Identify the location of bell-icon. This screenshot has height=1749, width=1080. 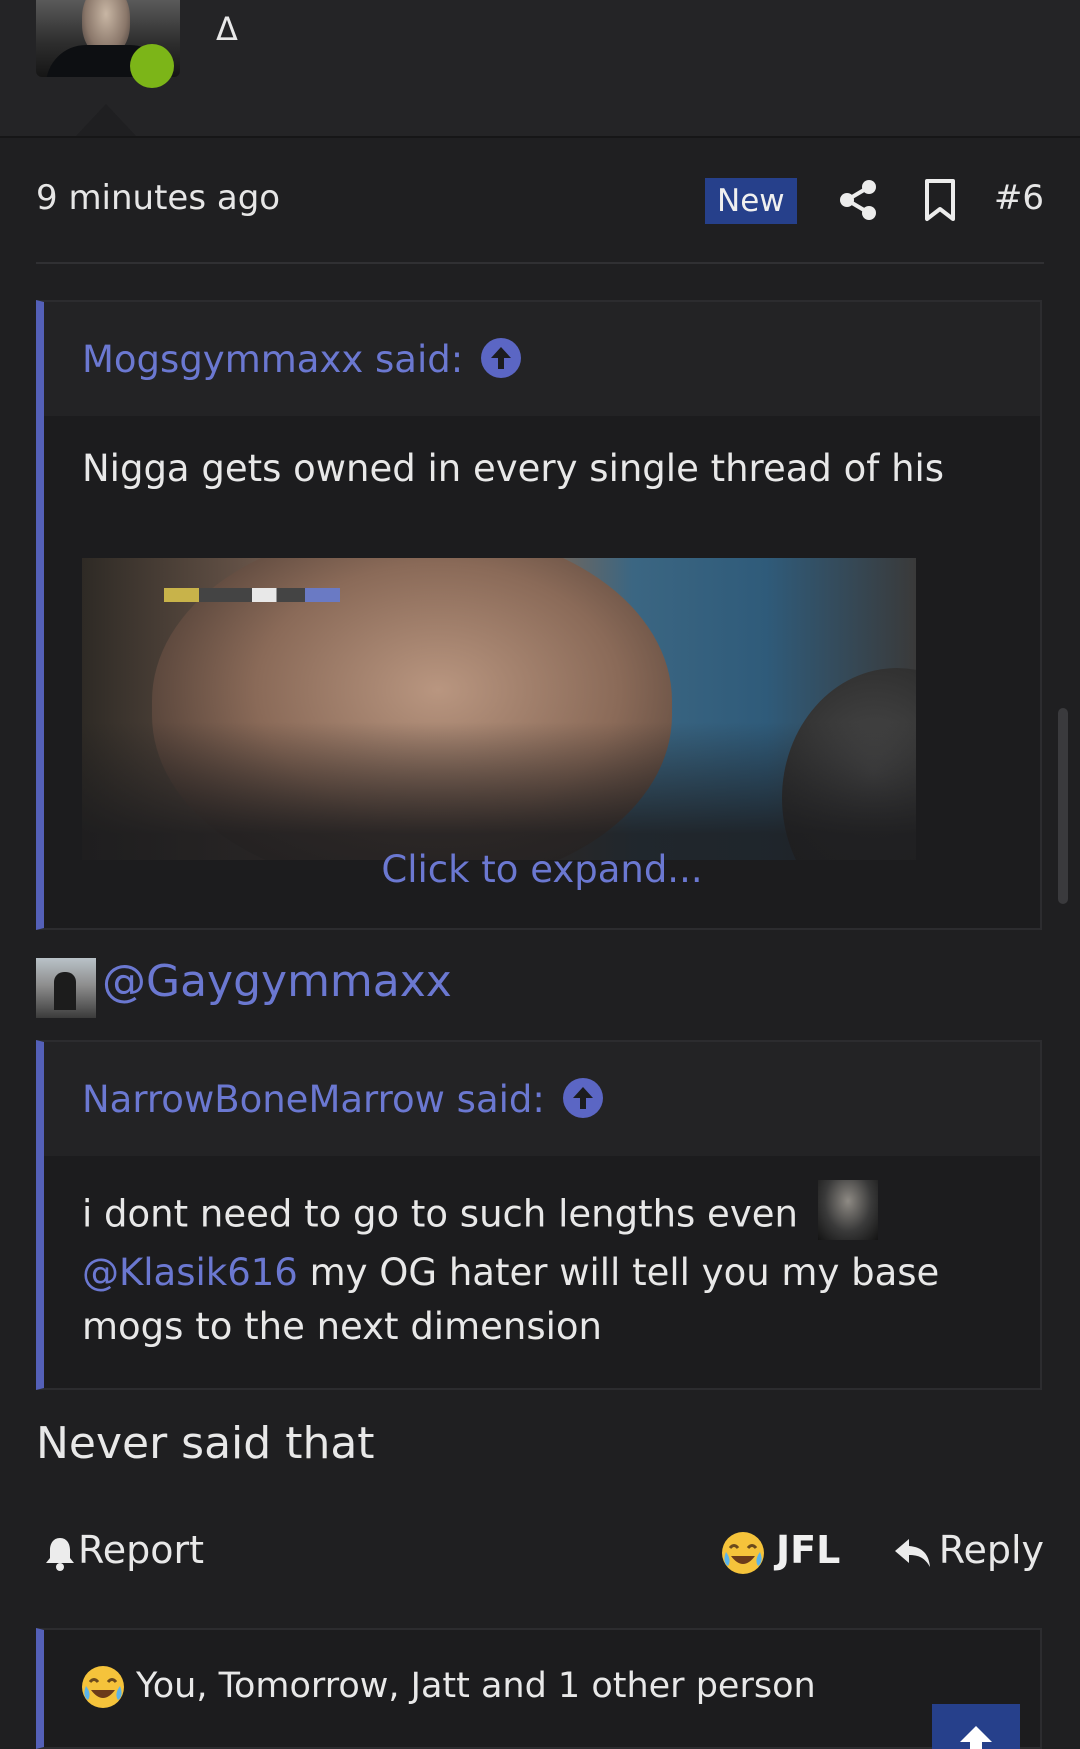
(60, 1554).